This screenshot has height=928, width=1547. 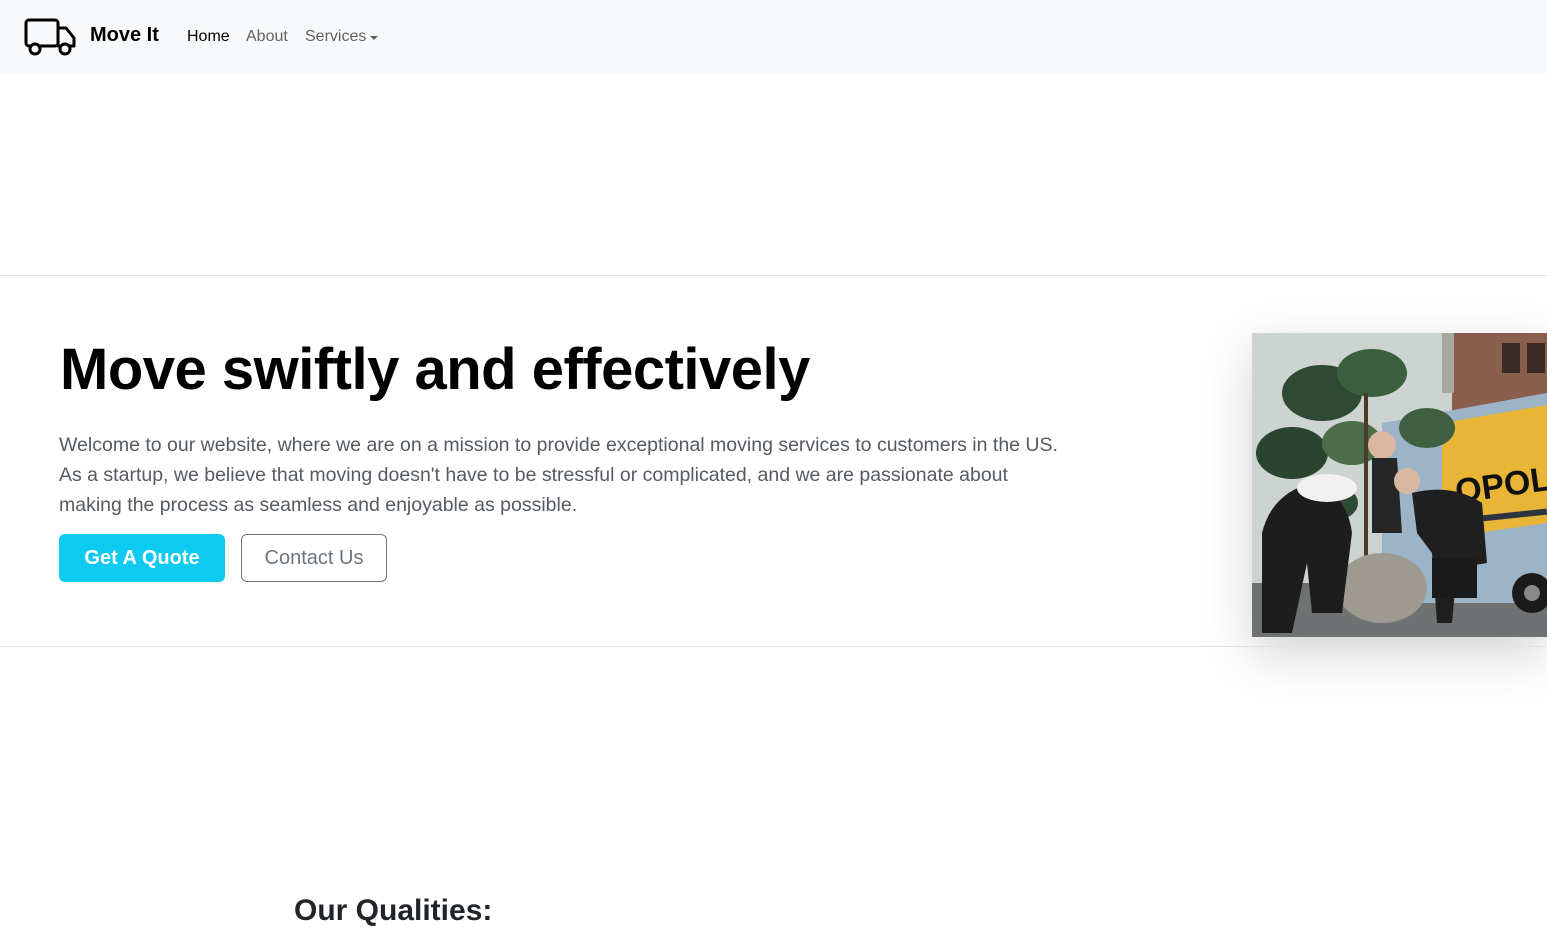 What do you see at coordinates (435, 369) in the screenshot?
I see `hero-title: Move swiftly and effectively` at bounding box center [435, 369].